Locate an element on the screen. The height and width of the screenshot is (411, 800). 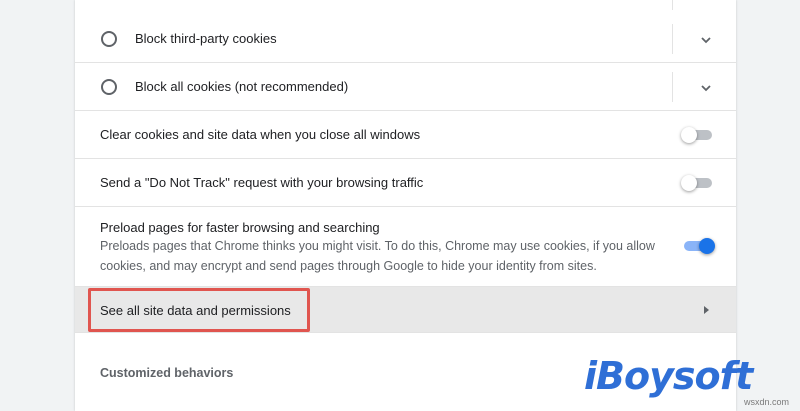
clear-on-close-toggle is located at coordinates (698, 135).